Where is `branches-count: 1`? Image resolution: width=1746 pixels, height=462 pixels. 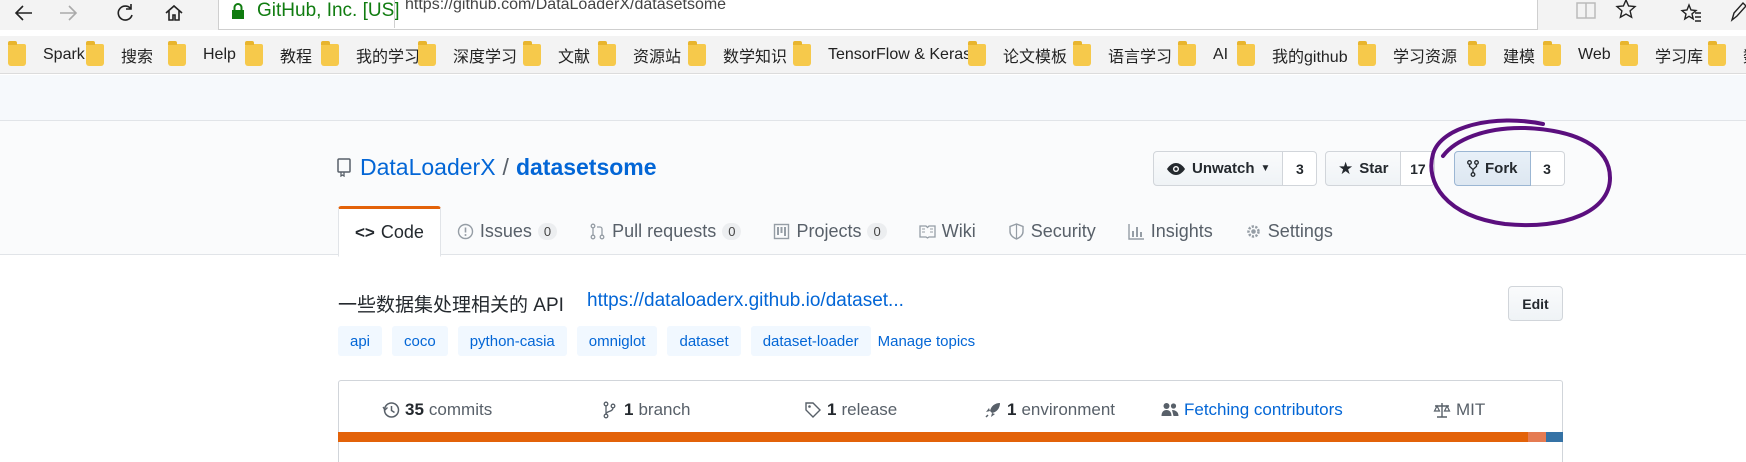
branches-count: 1 is located at coordinates (629, 409).